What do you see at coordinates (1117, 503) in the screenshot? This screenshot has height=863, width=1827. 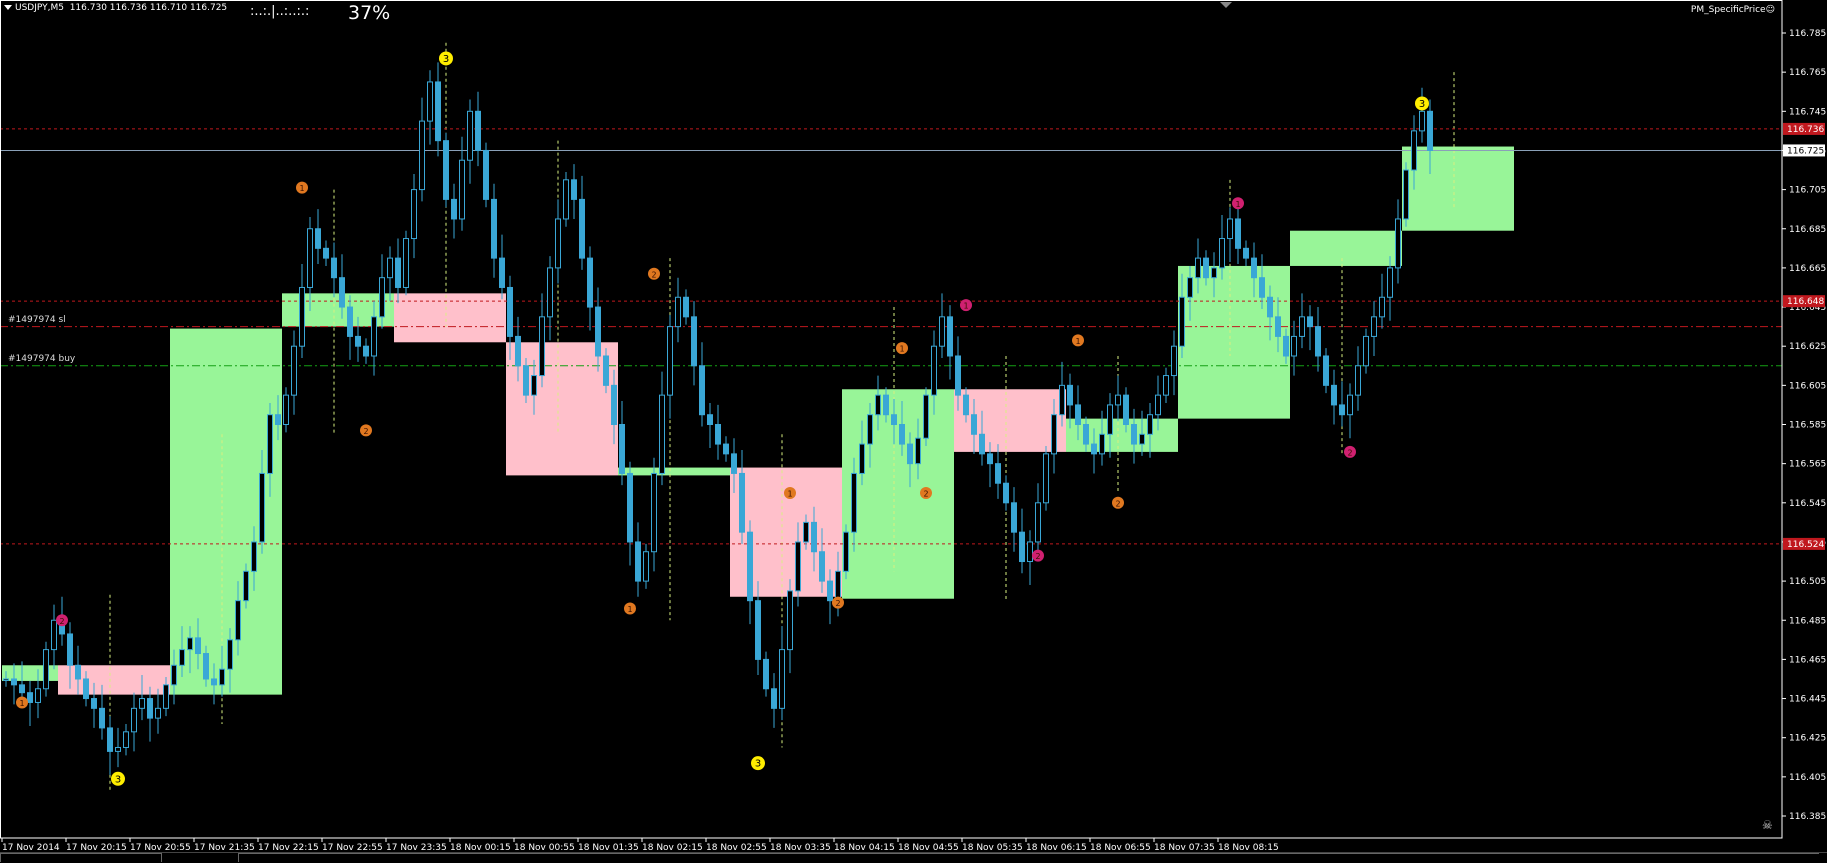 I see `swing-marker-label-16: 2` at bounding box center [1117, 503].